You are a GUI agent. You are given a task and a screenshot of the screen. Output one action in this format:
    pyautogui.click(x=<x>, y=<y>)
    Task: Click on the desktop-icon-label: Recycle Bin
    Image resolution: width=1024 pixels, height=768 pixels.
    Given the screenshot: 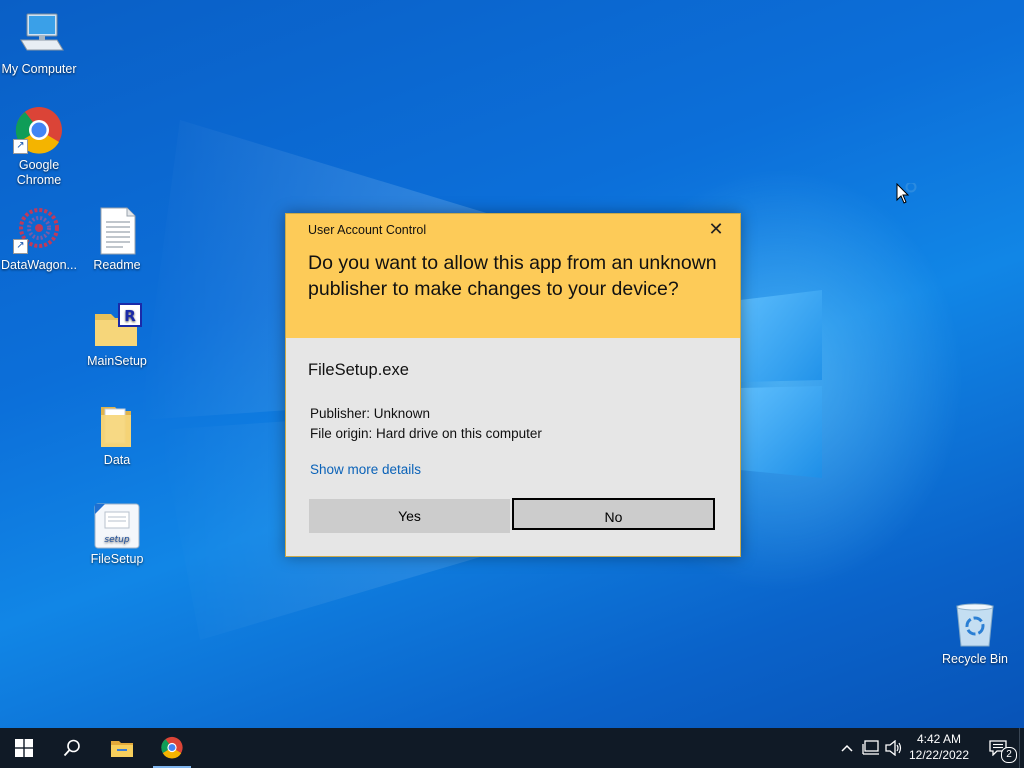 What is the action you would take?
    pyautogui.click(x=975, y=659)
    